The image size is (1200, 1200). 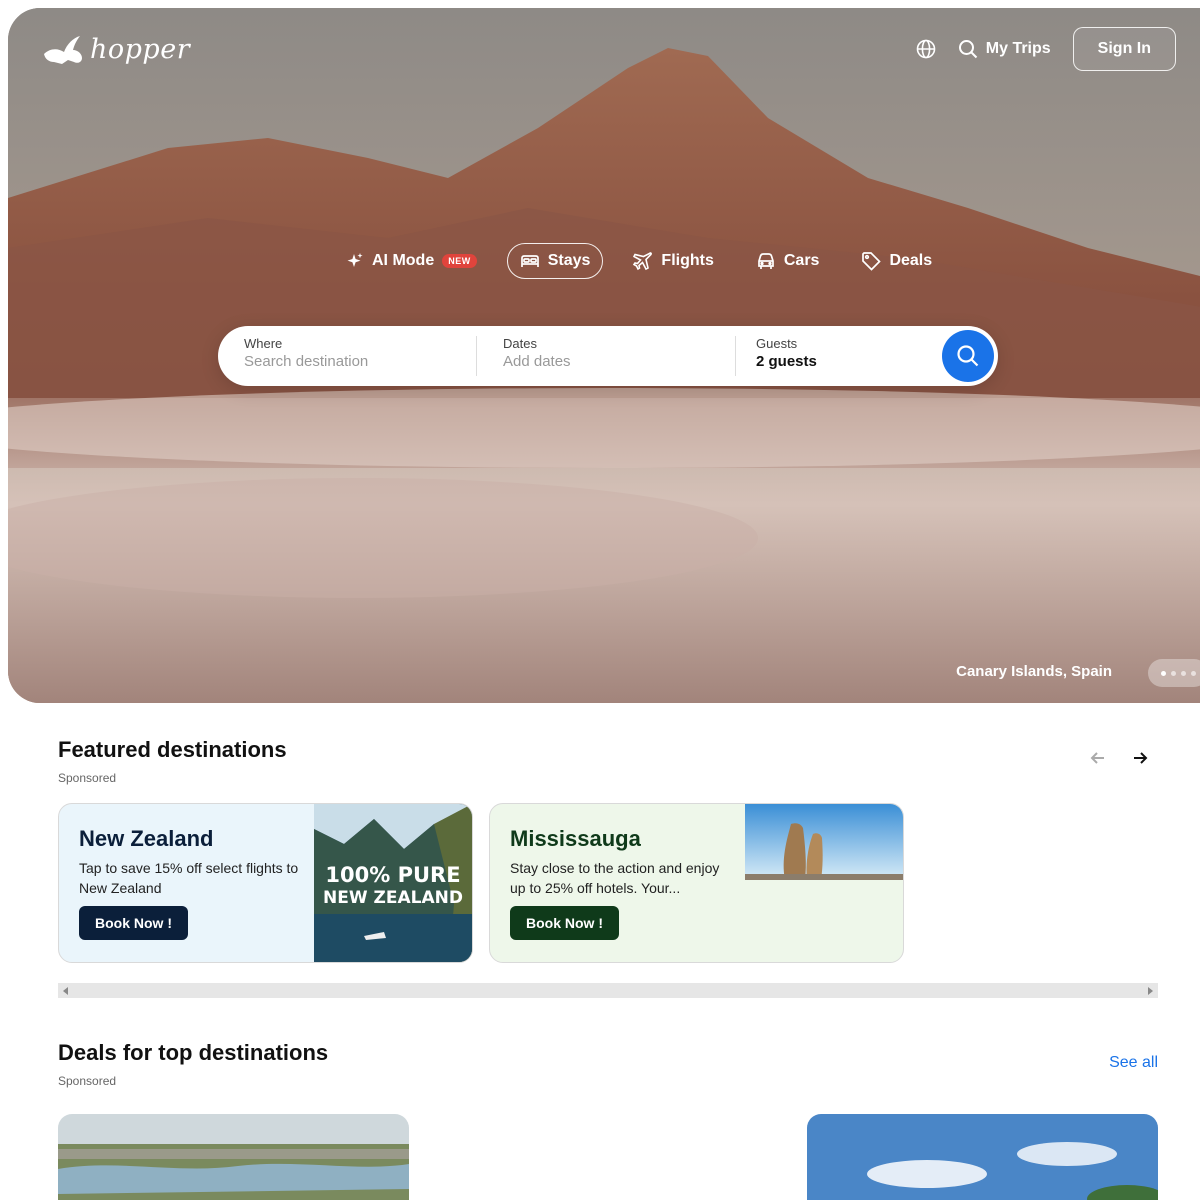 What do you see at coordinates (643, 261) in the screenshot?
I see `plane-icon` at bounding box center [643, 261].